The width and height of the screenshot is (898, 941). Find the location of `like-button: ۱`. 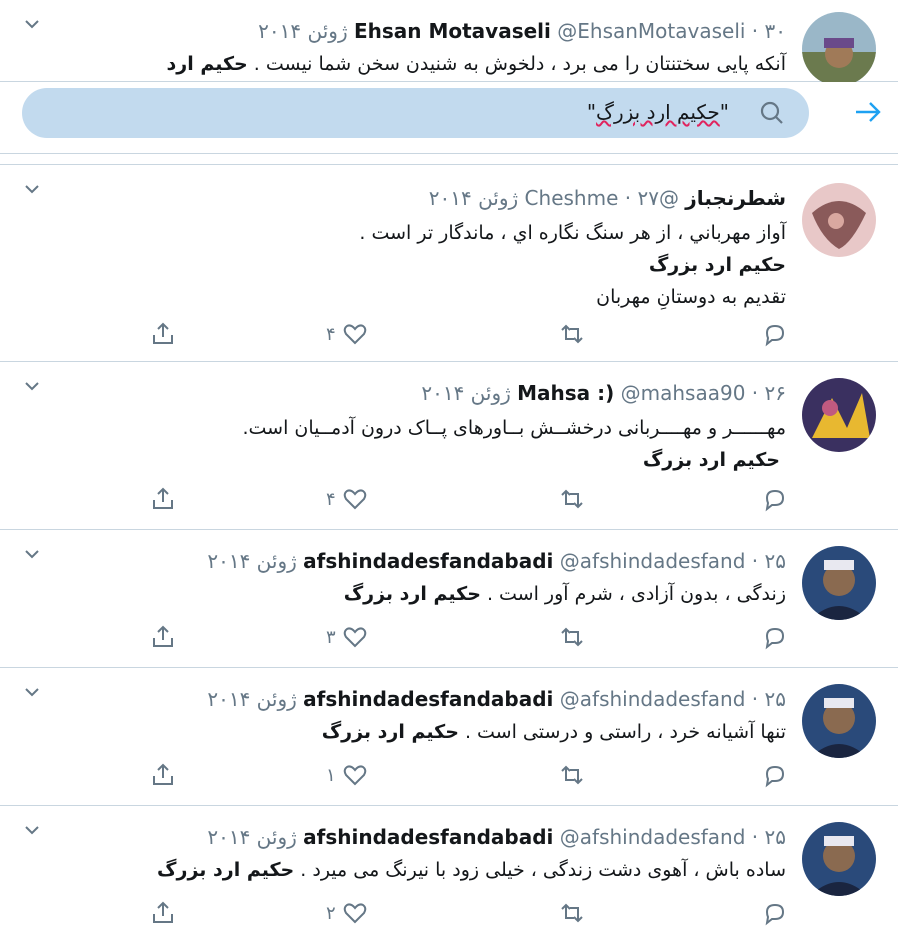

like-button: ۱ is located at coordinates (347, 775).